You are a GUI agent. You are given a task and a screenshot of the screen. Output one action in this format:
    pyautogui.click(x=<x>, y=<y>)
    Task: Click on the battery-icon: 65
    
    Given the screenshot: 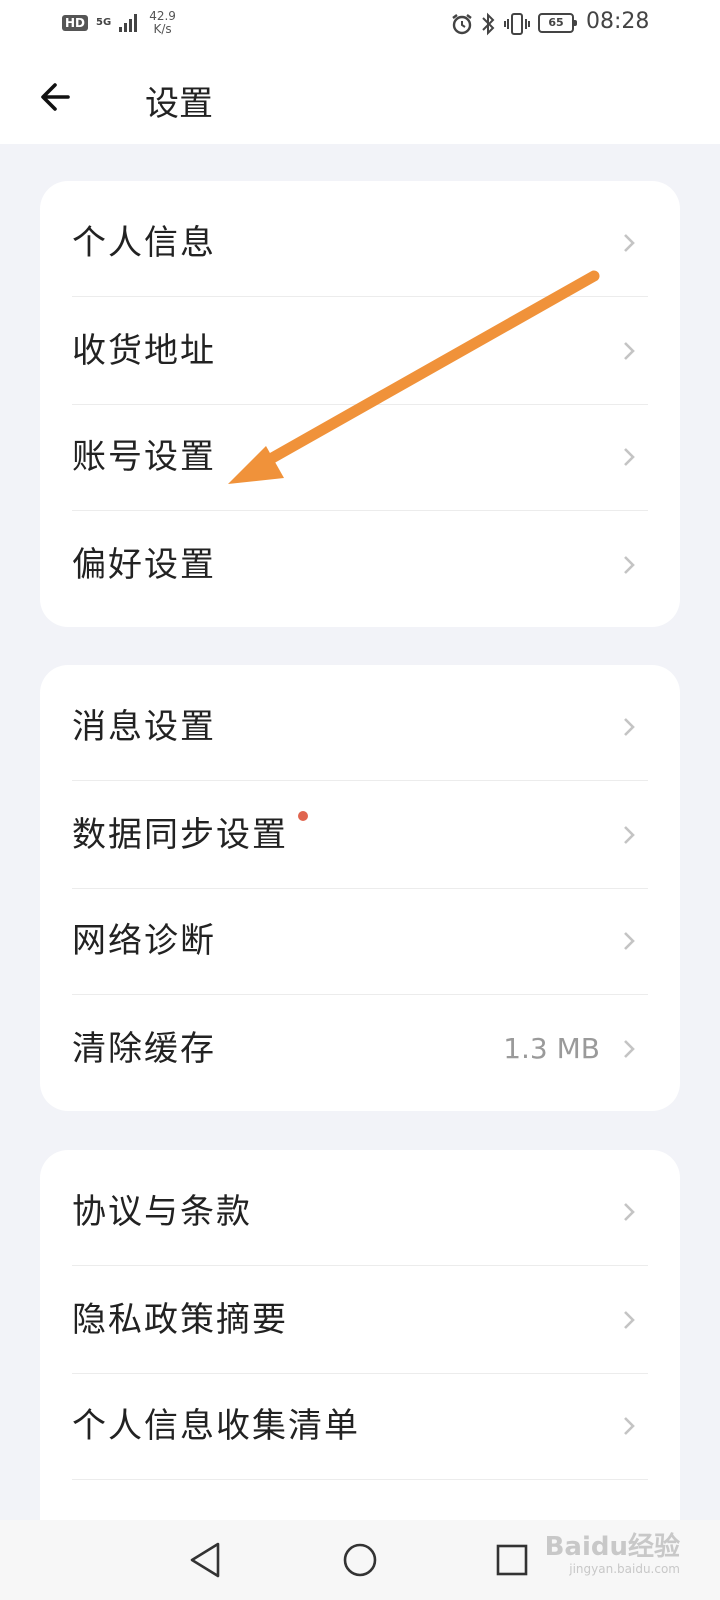 What is the action you would take?
    pyautogui.click(x=557, y=23)
    